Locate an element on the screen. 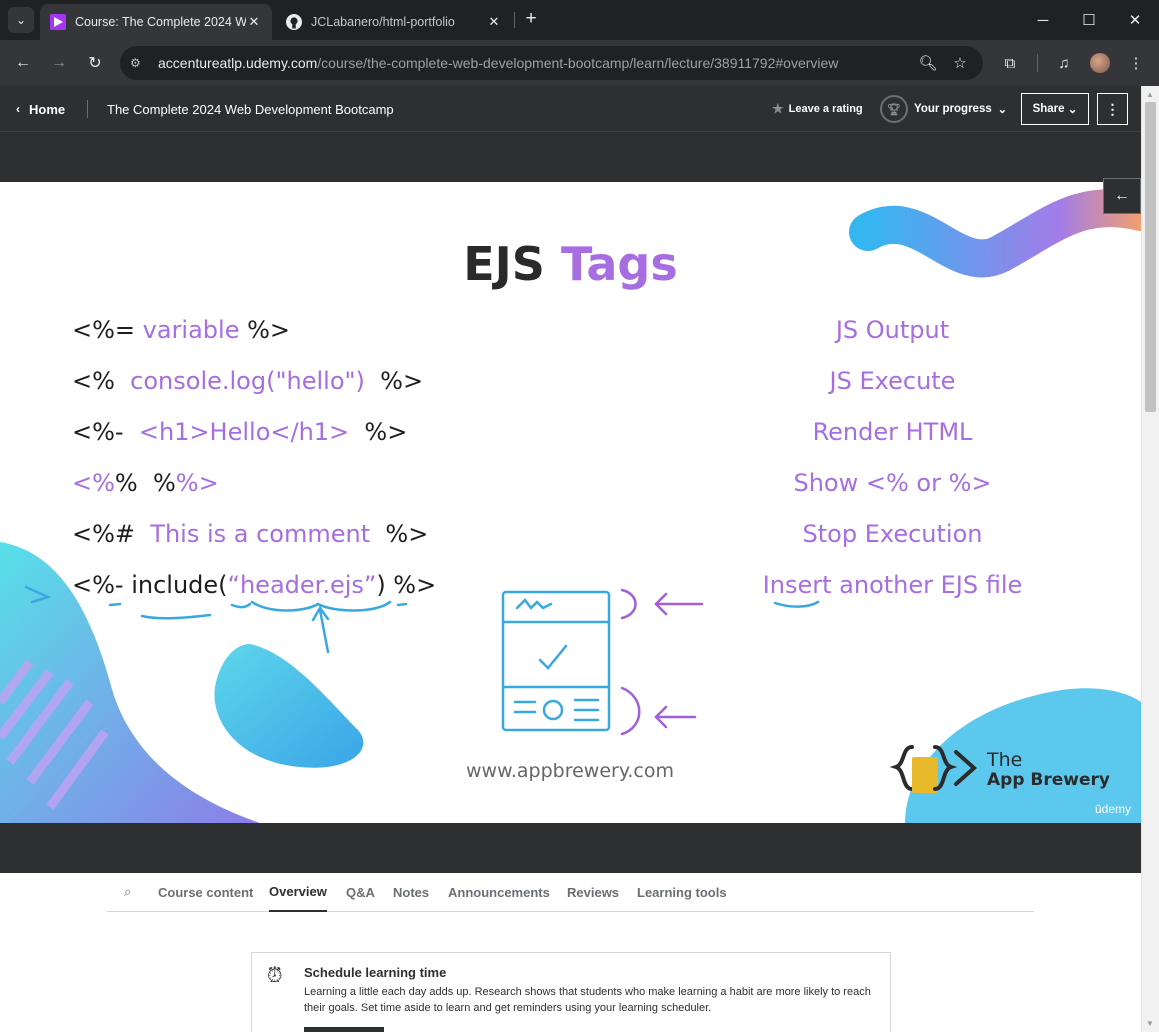 The width and height of the screenshot is (1159, 1032). tag-description: Insert another EJS file is located at coordinates (892, 585).